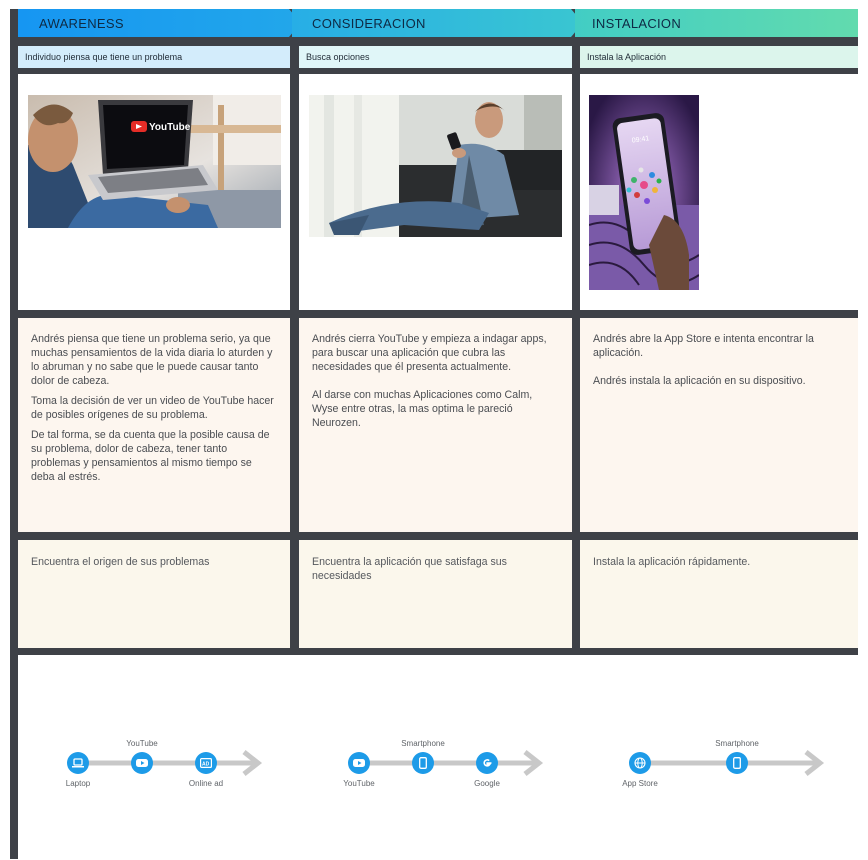  What do you see at coordinates (154, 594) in the screenshot?
I see `goal-awareness: Encuentra el origen de sus problemas` at bounding box center [154, 594].